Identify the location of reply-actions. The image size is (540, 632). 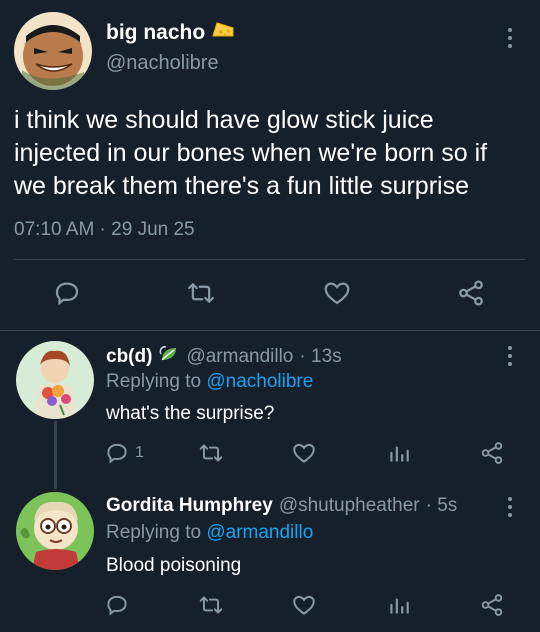
(270, 607).